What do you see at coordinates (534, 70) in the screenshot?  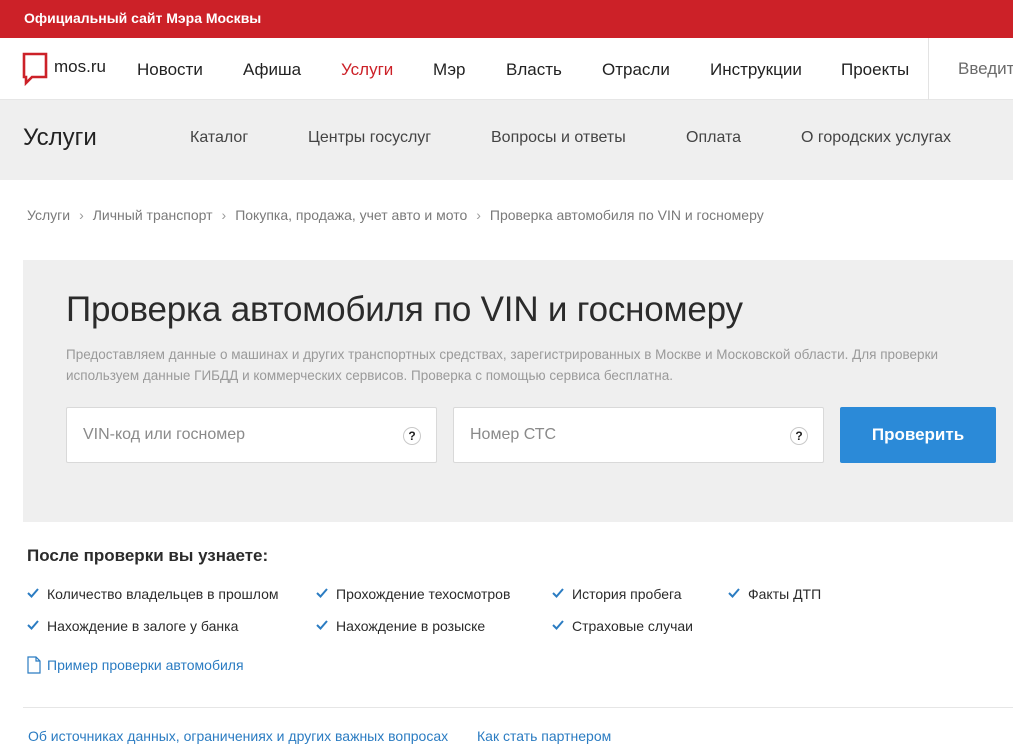 I see `nav-item-authority: Власть` at bounding box center [534, 70].